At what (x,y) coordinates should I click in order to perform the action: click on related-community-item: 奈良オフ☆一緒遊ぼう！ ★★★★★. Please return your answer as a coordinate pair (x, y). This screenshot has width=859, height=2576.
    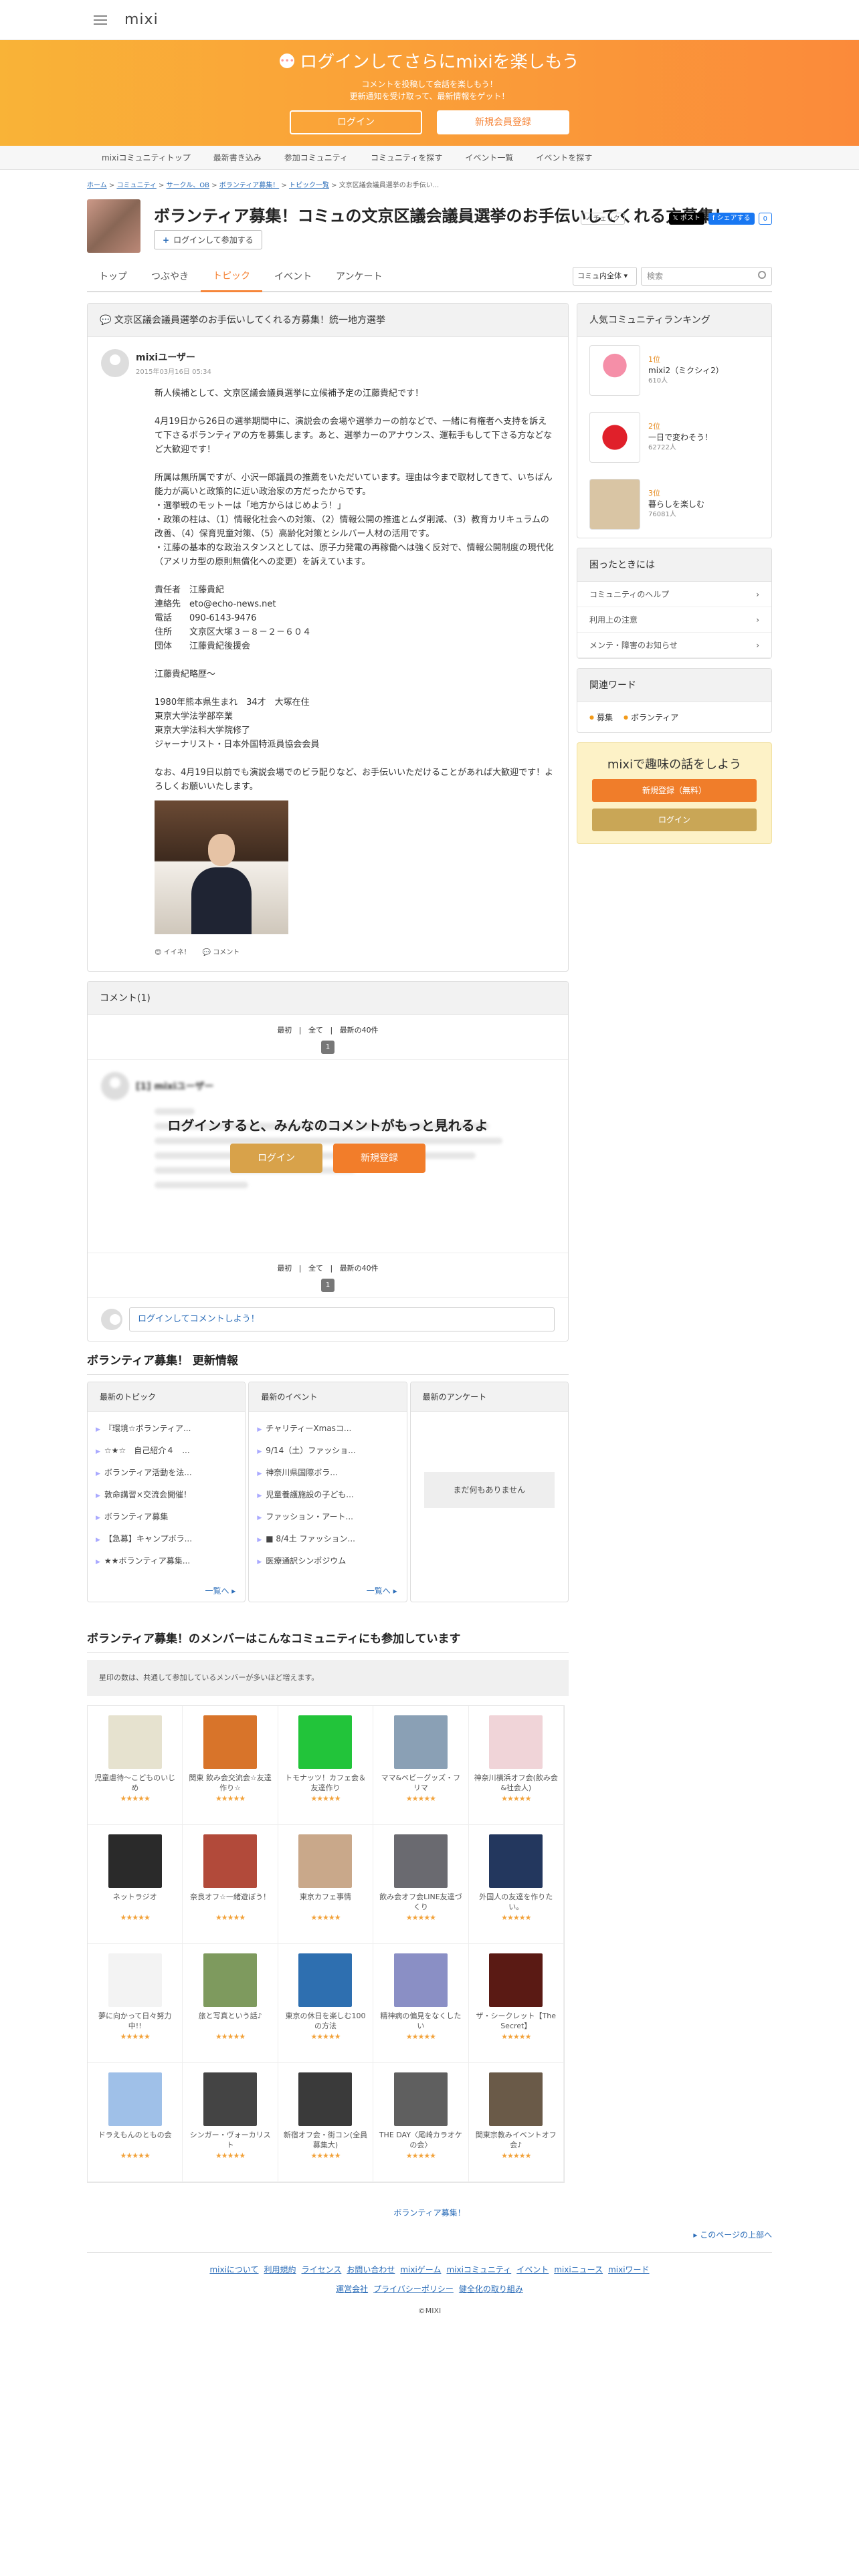
    Looking at the image, I should click on (231, 1884).